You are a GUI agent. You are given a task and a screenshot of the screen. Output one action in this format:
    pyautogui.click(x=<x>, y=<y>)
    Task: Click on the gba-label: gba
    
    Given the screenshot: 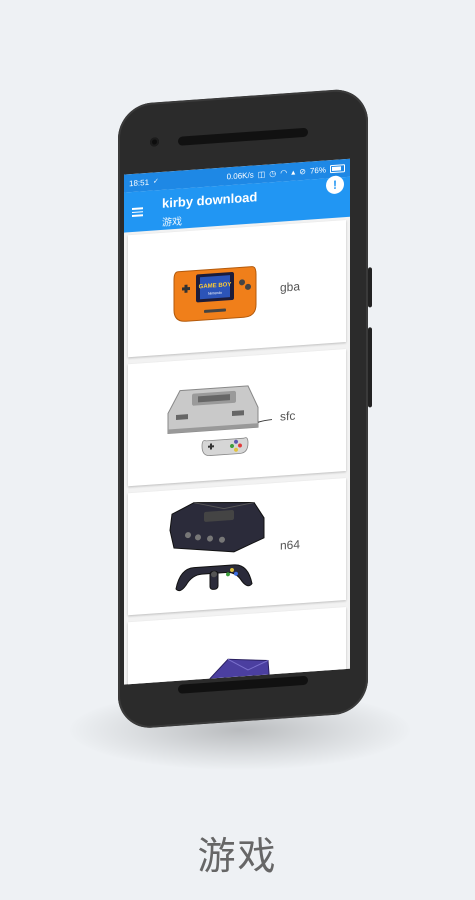 What is the action you would take?
    pyautogui.click(x=290, y=287)
    